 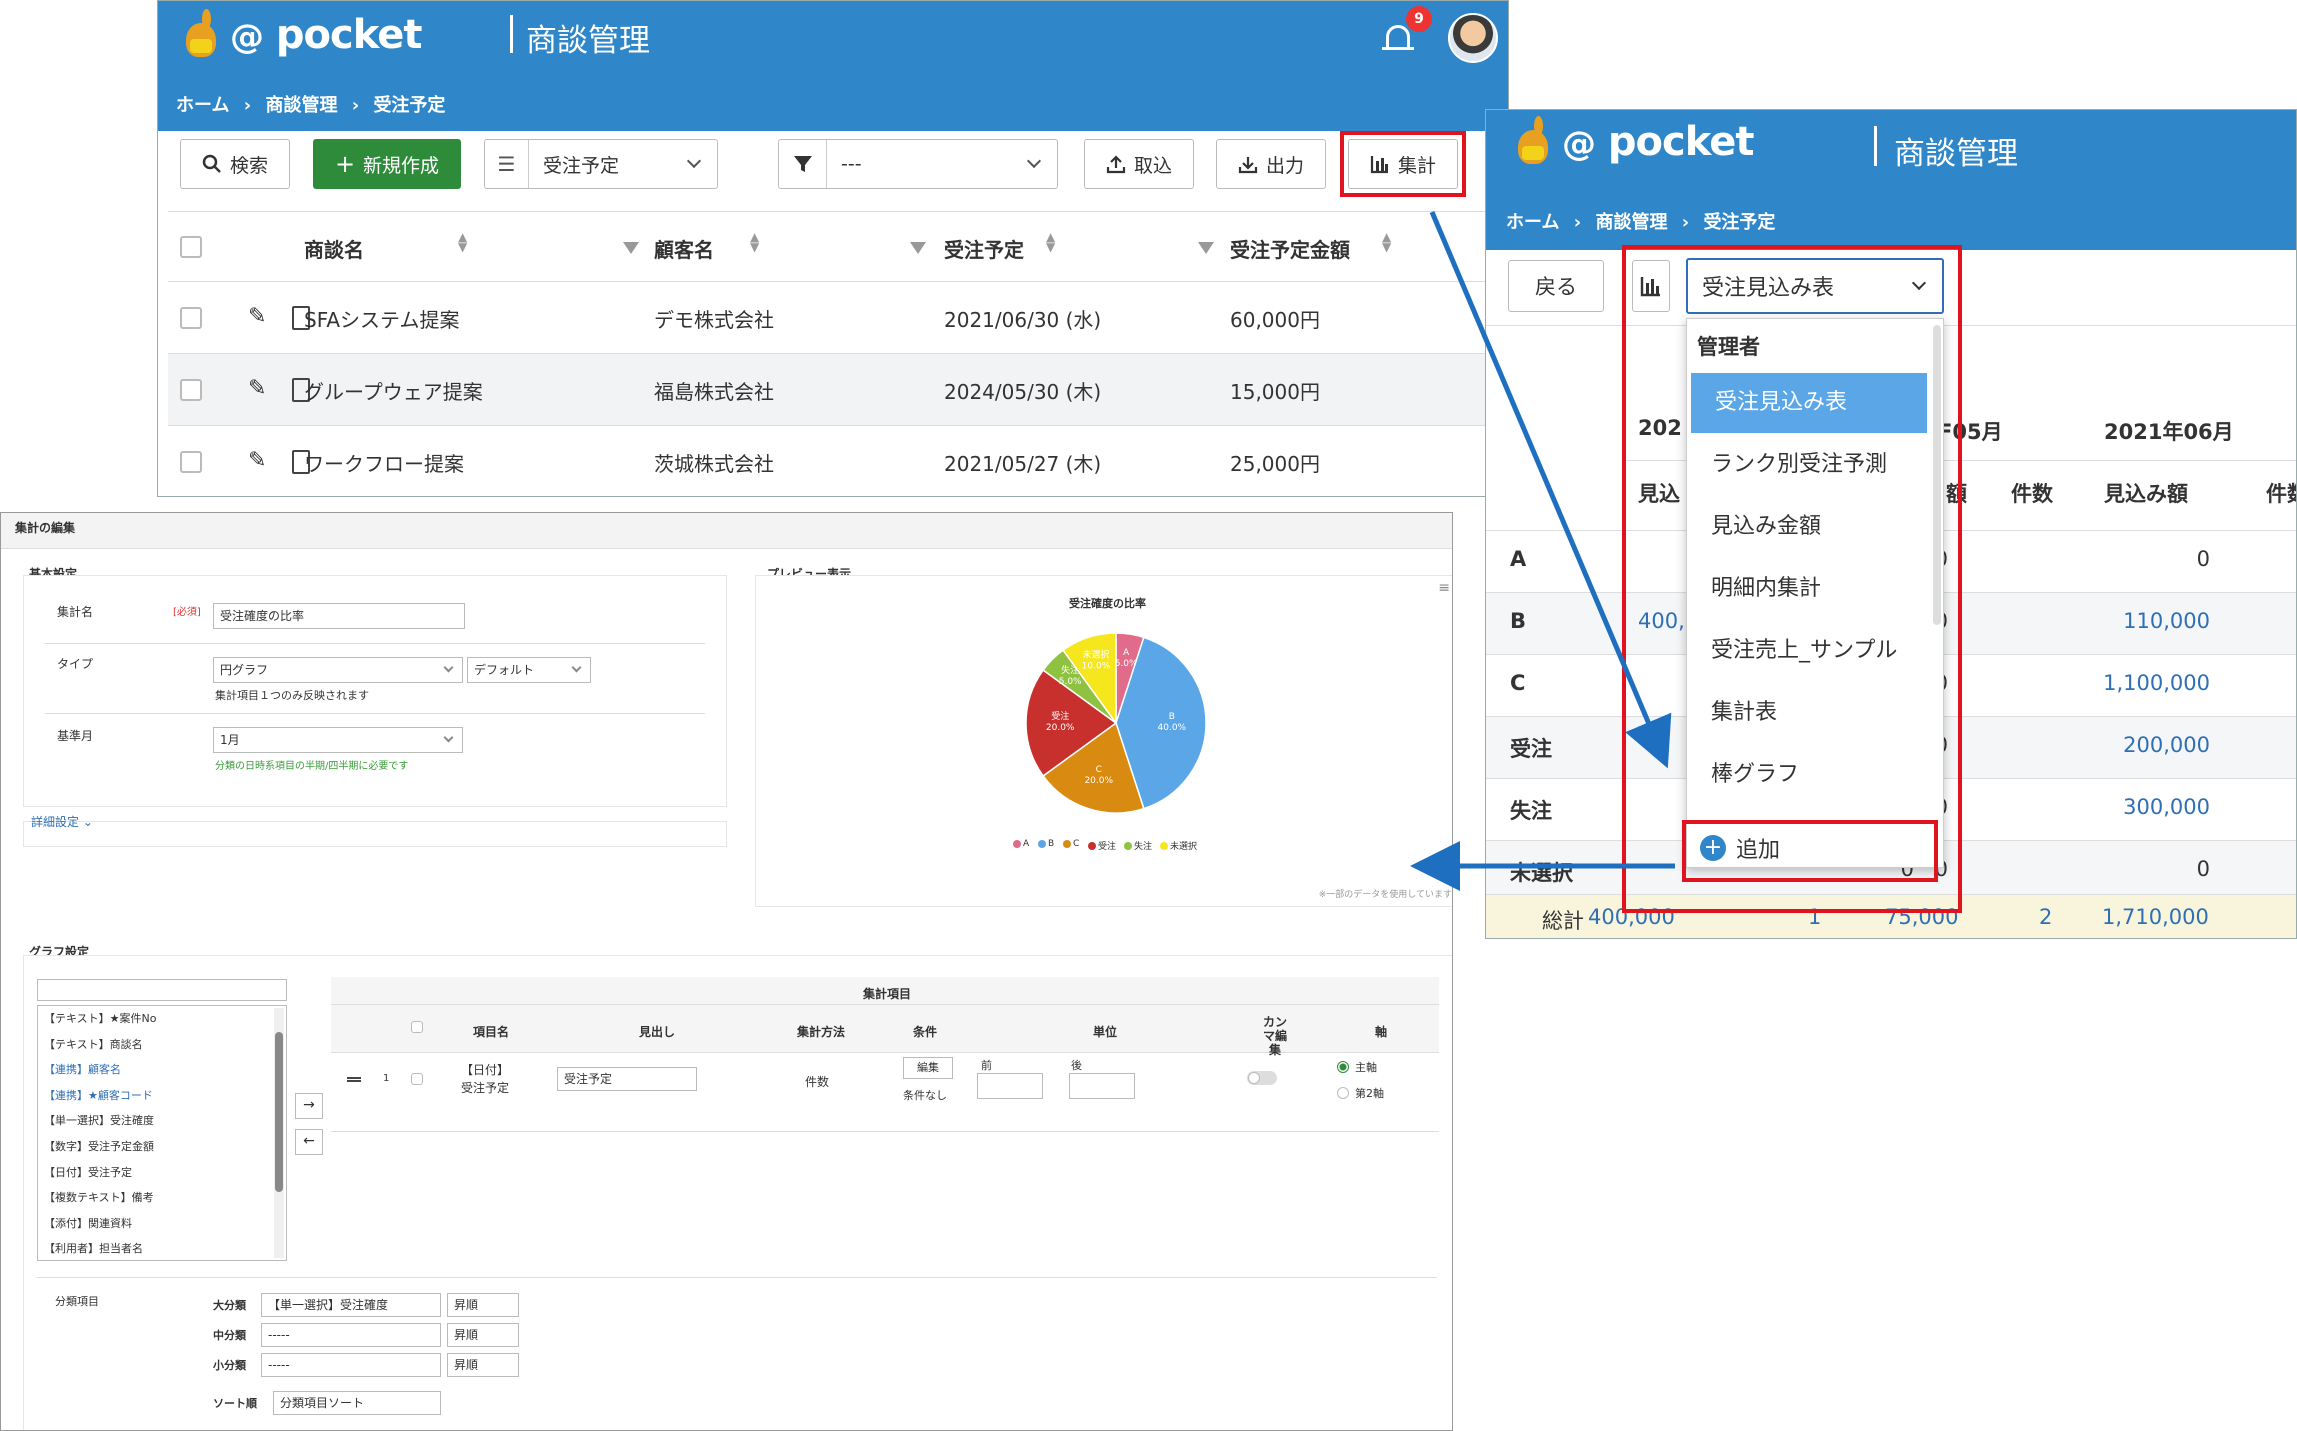 What do you see at coordinates (1290, 248) in the screenshot?
I see `col-amount: 受注予定金額` at bounding box center [1290, 248].